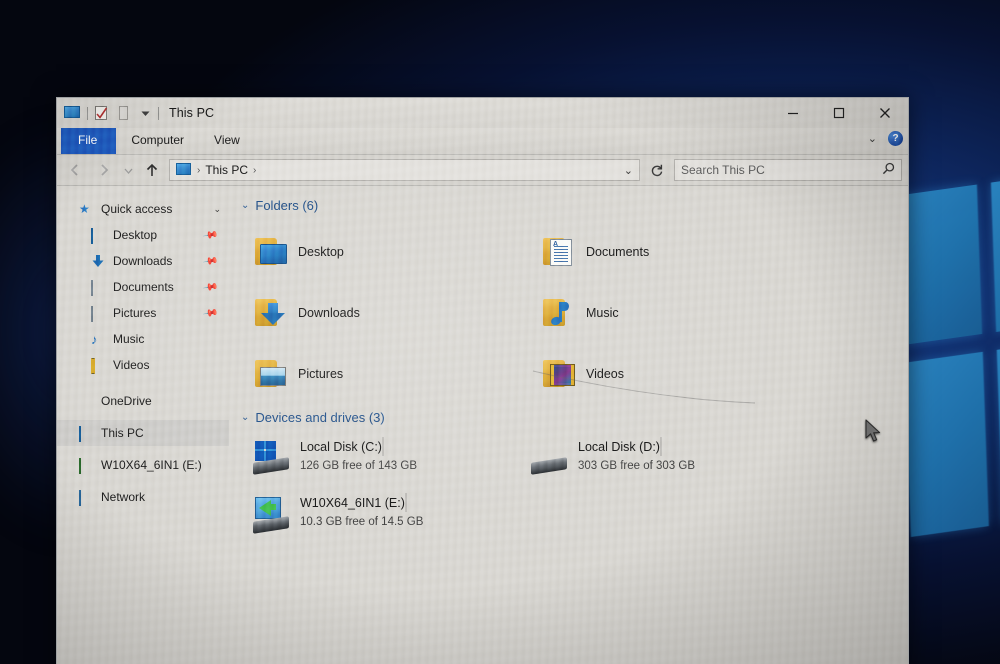 This screenshot has height=664, width=1000. What do you see at coordinates (559, 374) in the screenshot?
I see `folder-videos-icon` at bounding box center [559, 374].